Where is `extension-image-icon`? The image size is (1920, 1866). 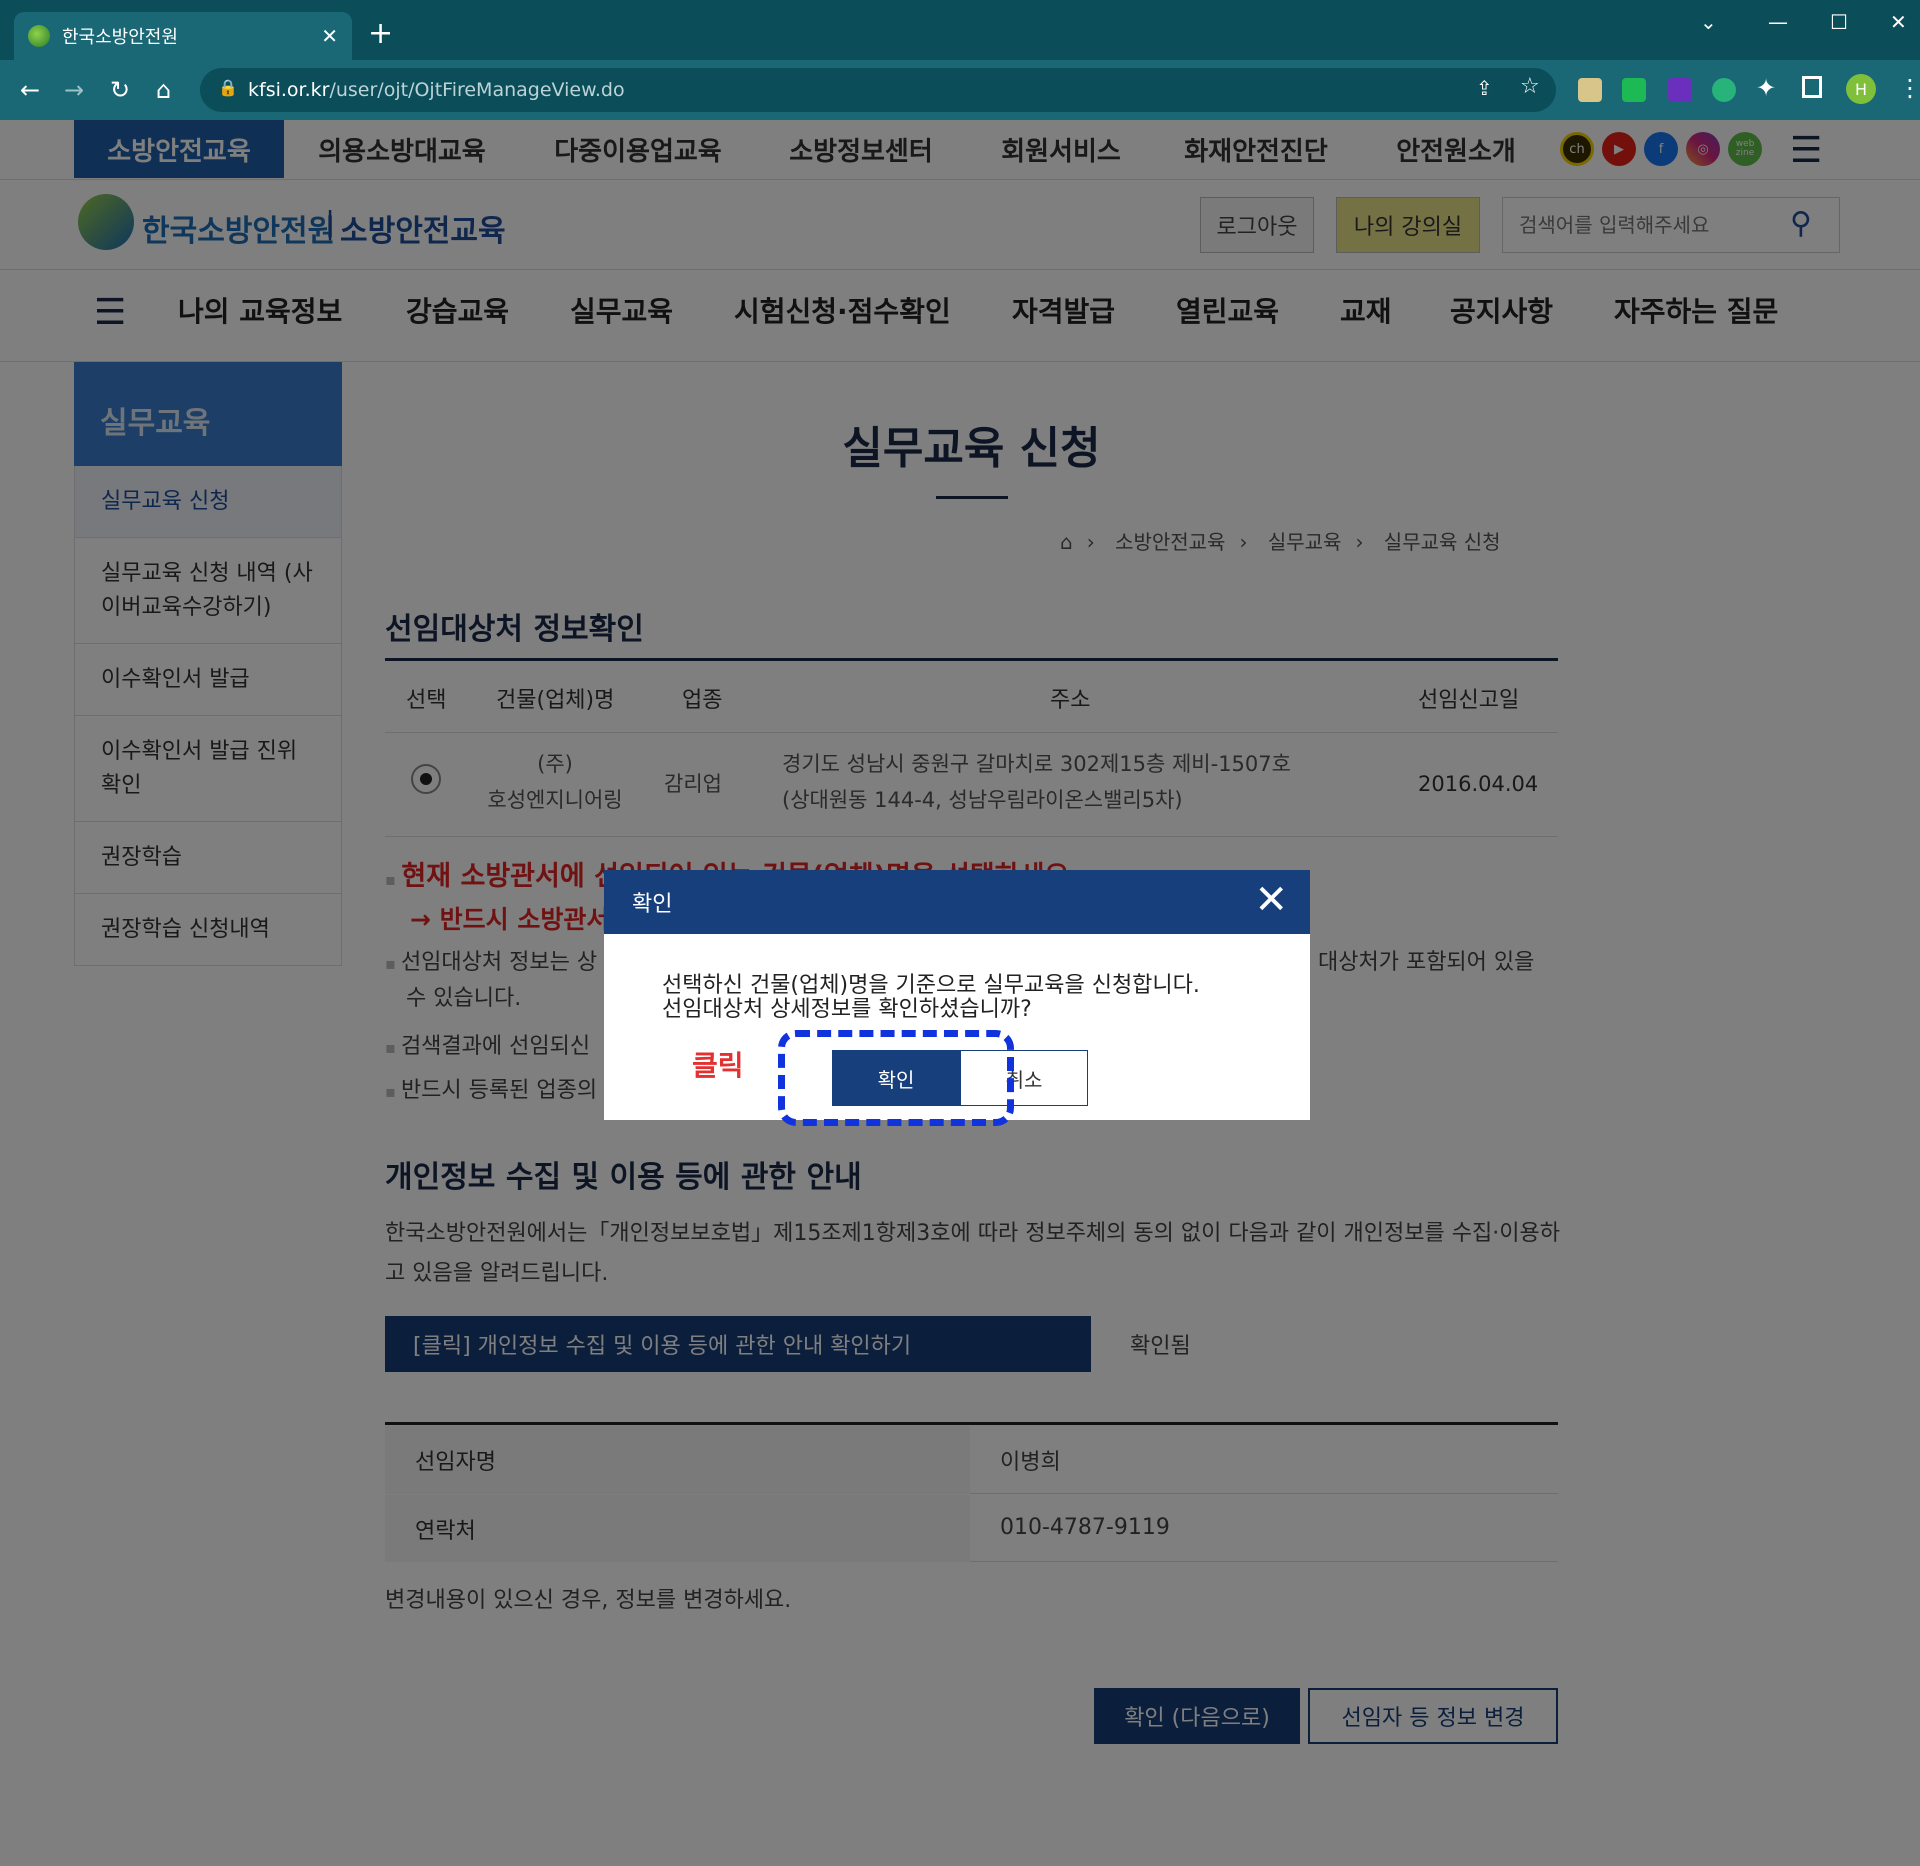
extension-image-icon is located at coordinates (1590, 90).